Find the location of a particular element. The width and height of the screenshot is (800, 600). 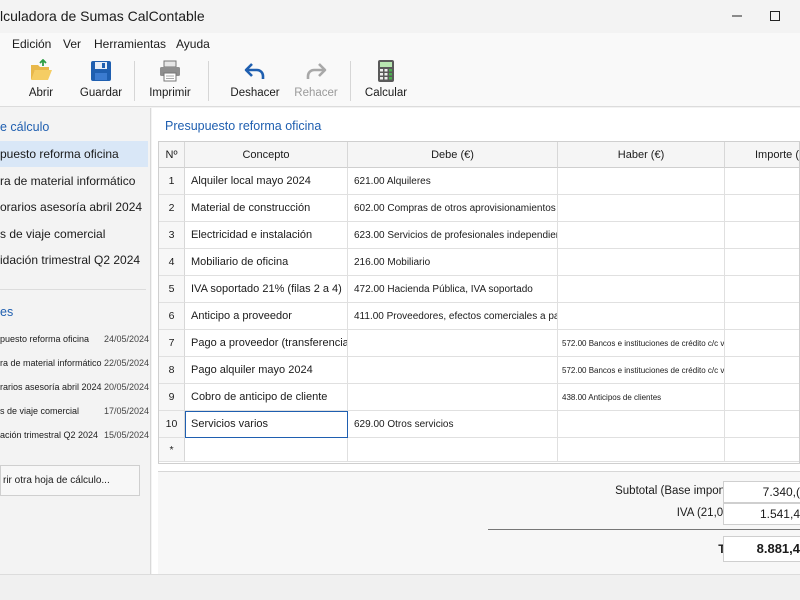

menu-ayuda: Ayuda is located at coordinates (193, 44).